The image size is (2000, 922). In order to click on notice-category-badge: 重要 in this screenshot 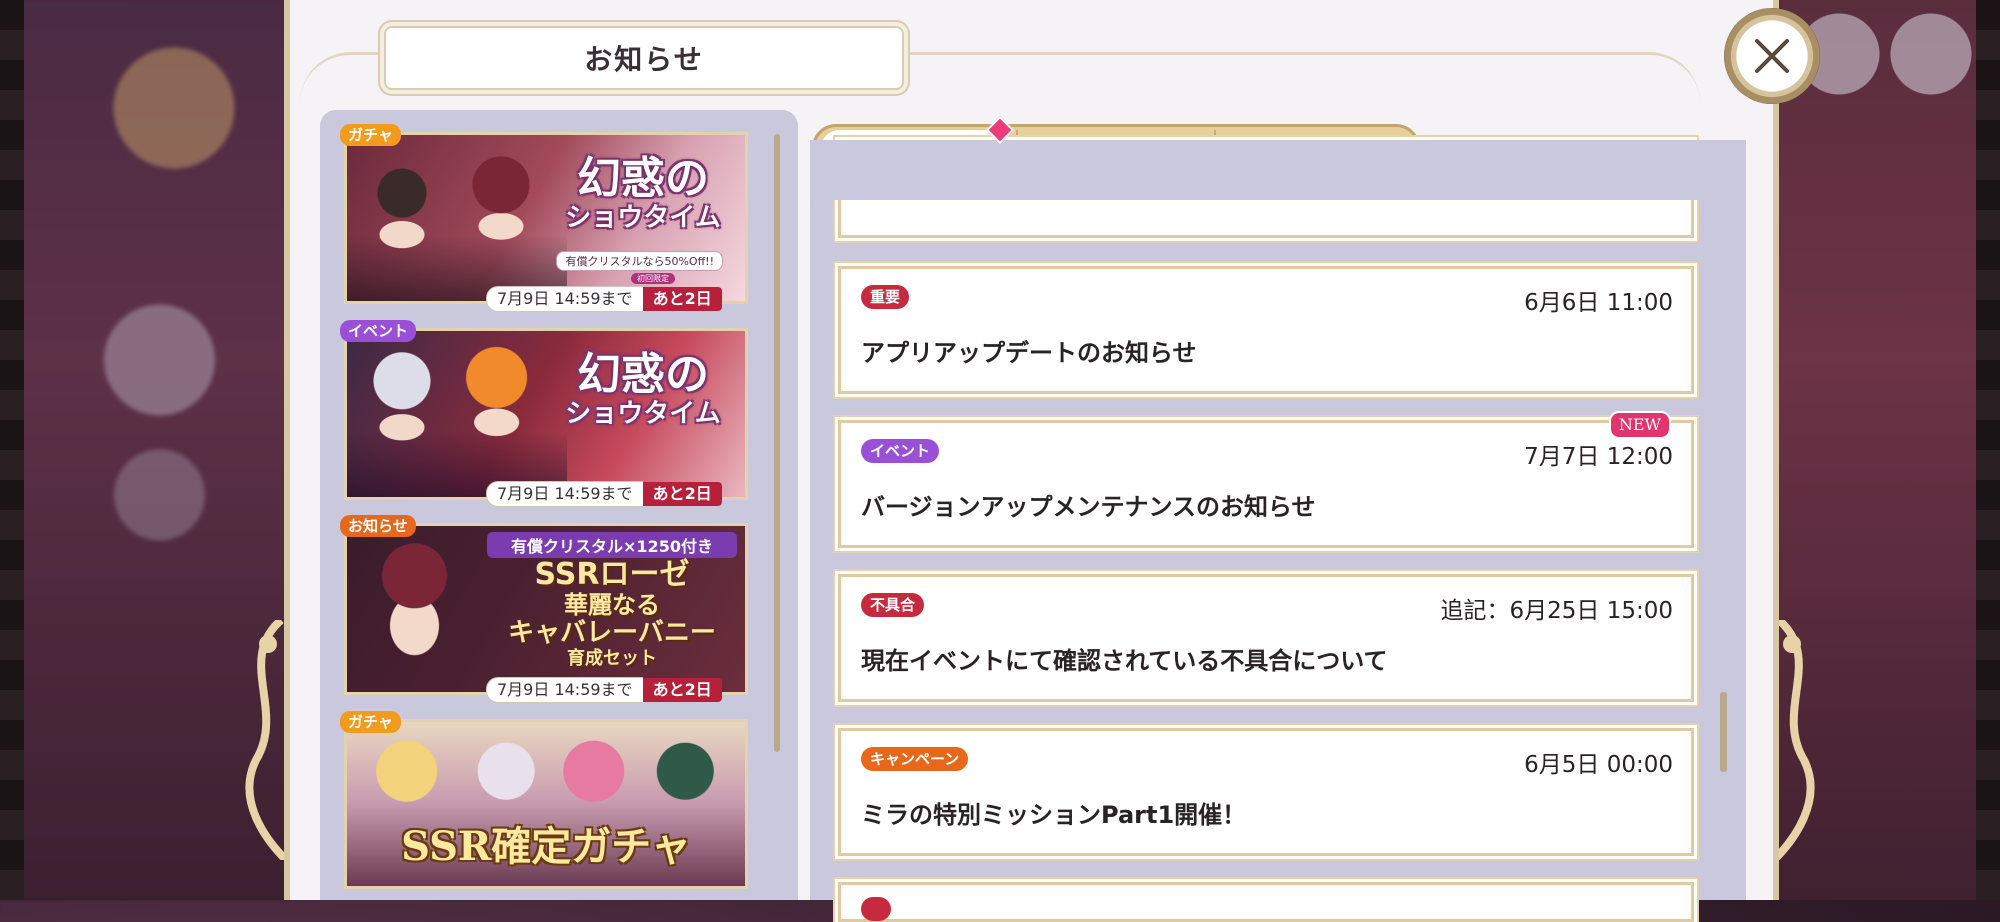, I will do `click(885, 297)`.